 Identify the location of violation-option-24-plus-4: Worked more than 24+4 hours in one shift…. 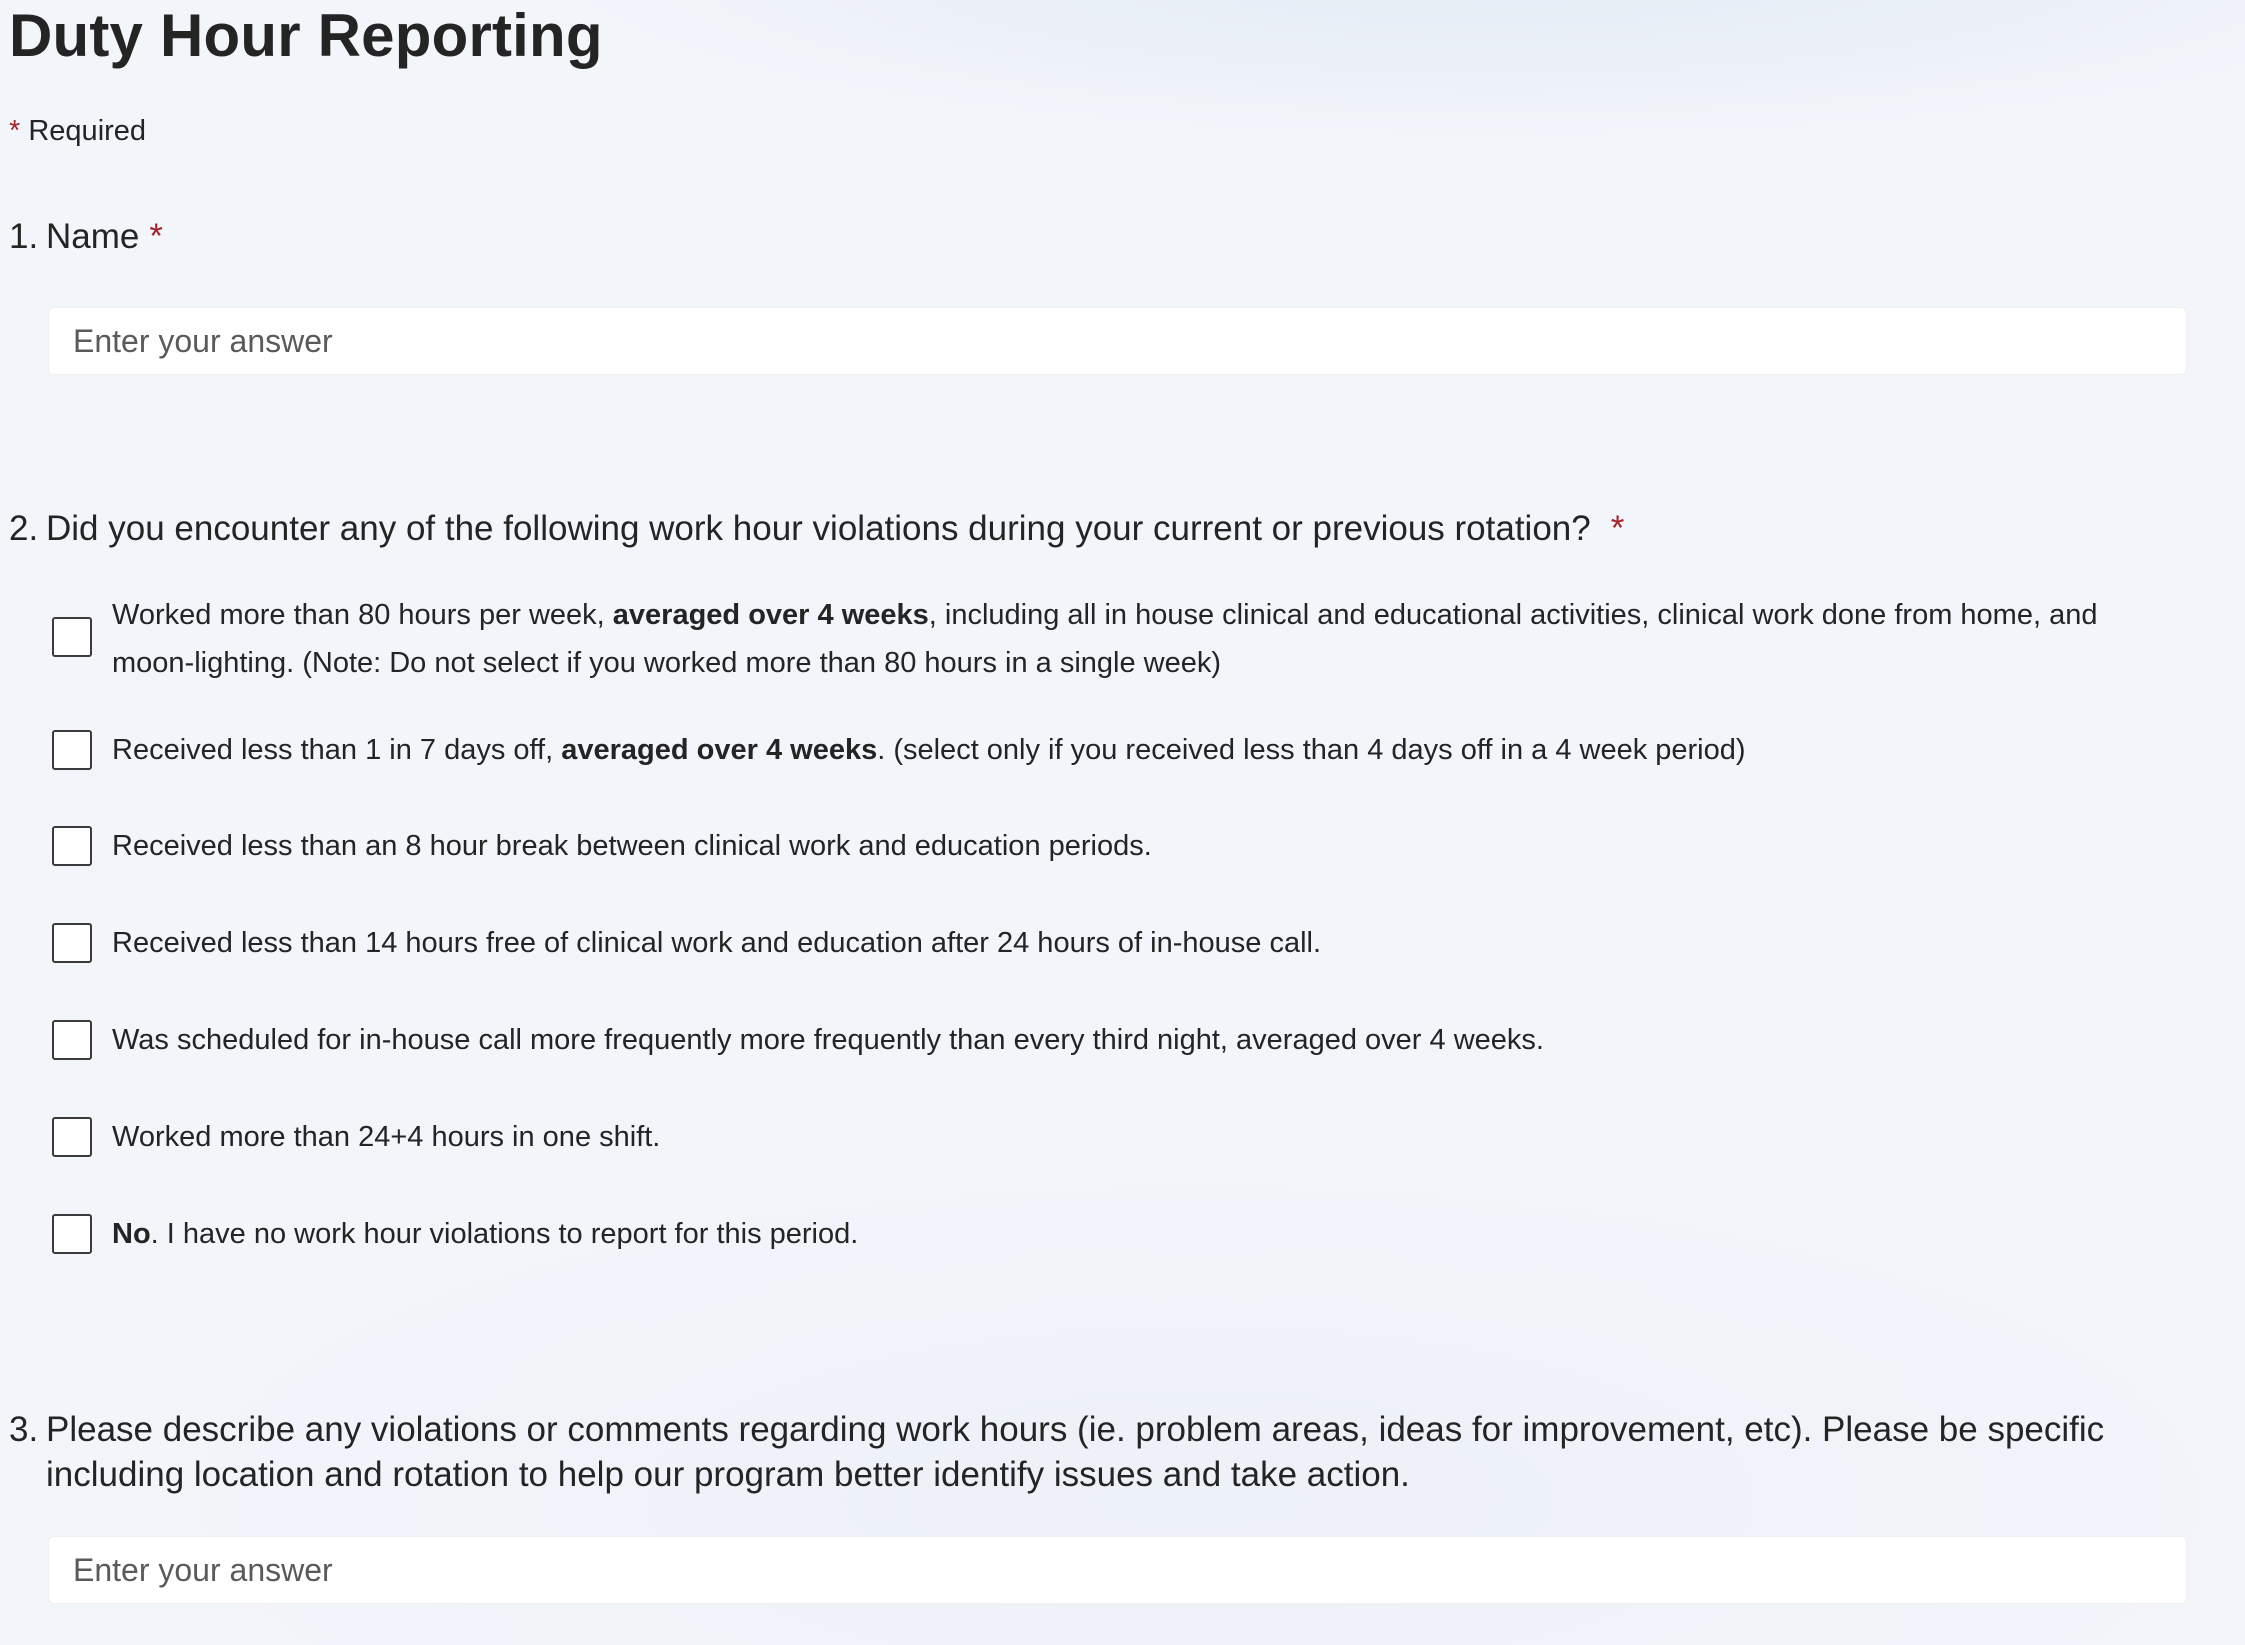
(1118, 1137).